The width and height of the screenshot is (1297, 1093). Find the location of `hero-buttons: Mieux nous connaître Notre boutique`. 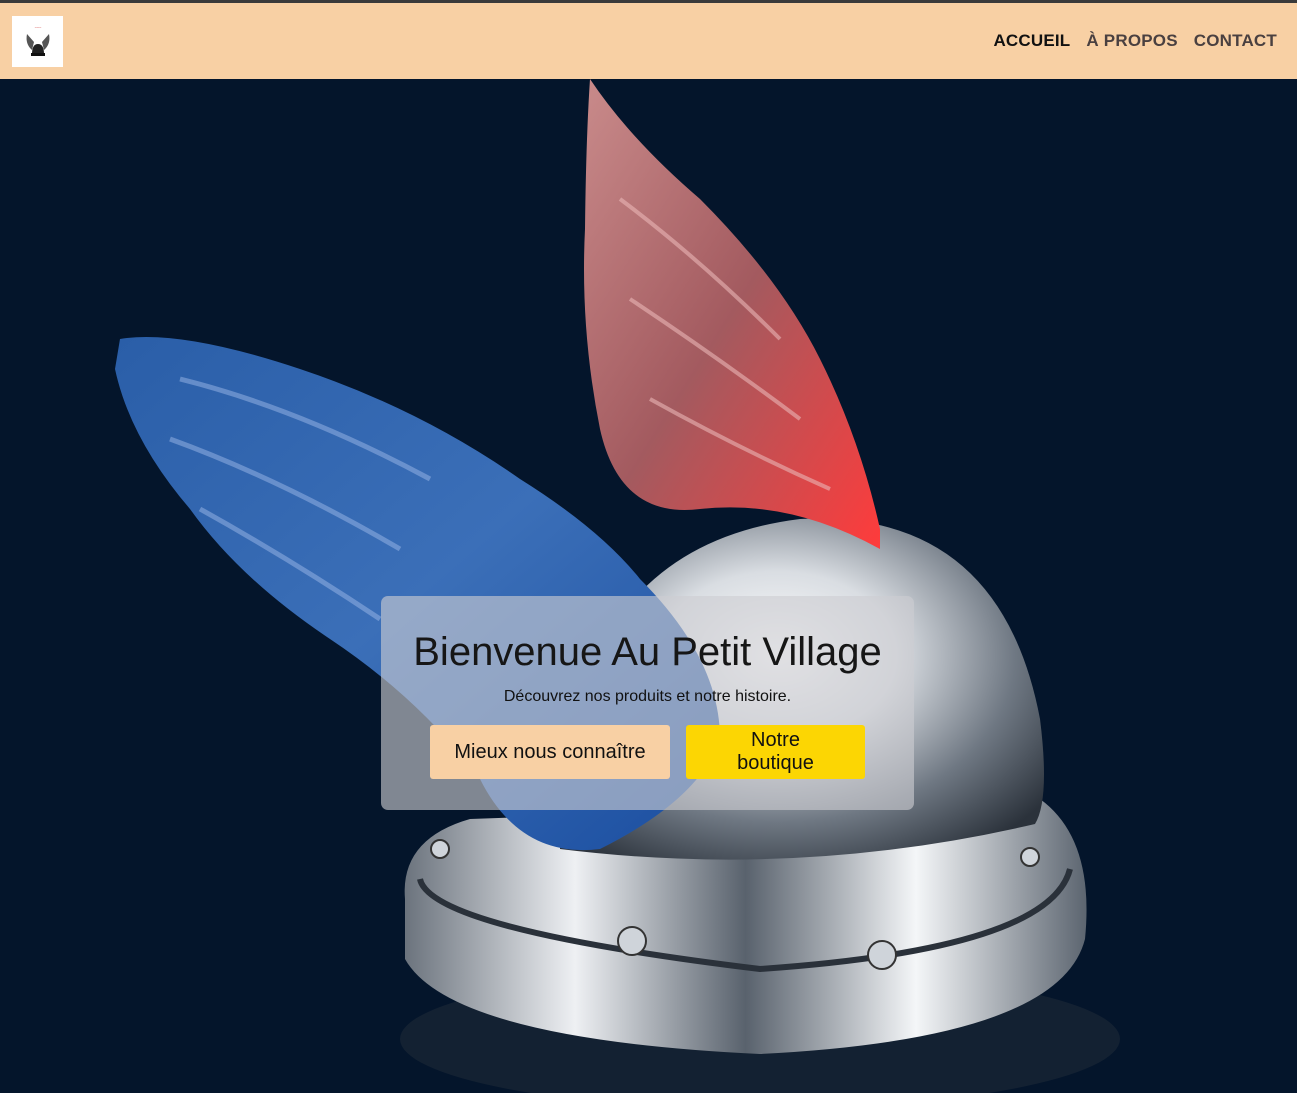

hero-buttons: Mieux nous connaître Notre boutique is located at coordinates (647, 752).